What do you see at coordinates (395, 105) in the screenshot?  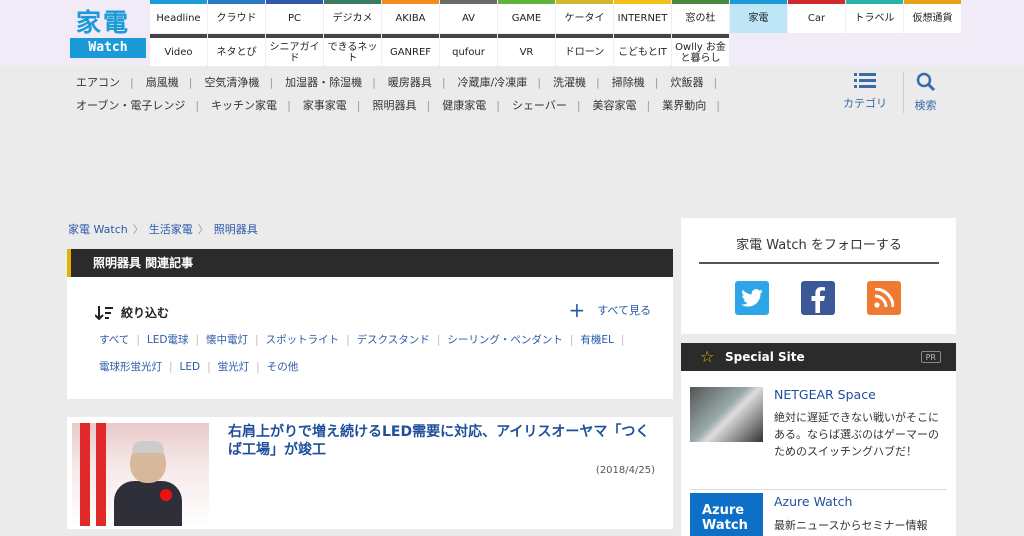 I see `category-link: 照明器具` at bounding box center [395, 105].